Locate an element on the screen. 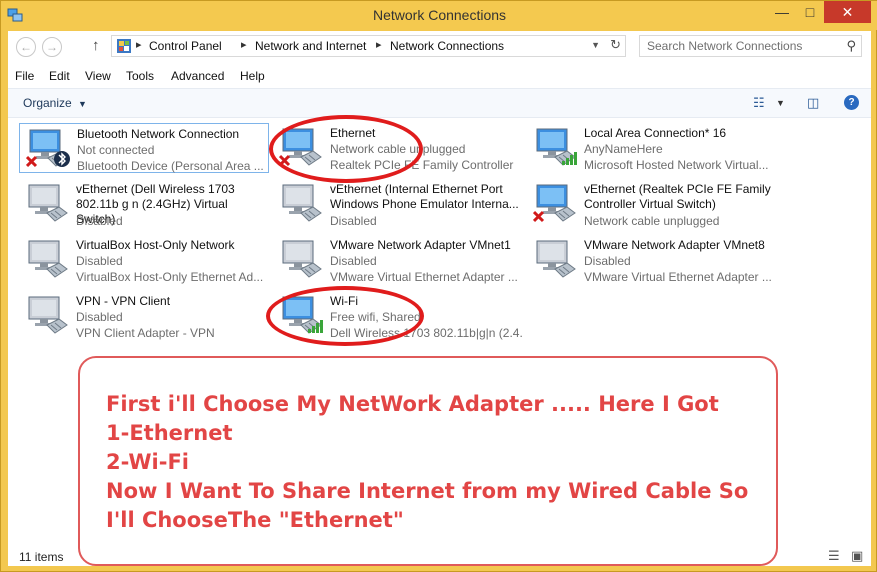  menu-file: File is located at coordinates (24, 76).